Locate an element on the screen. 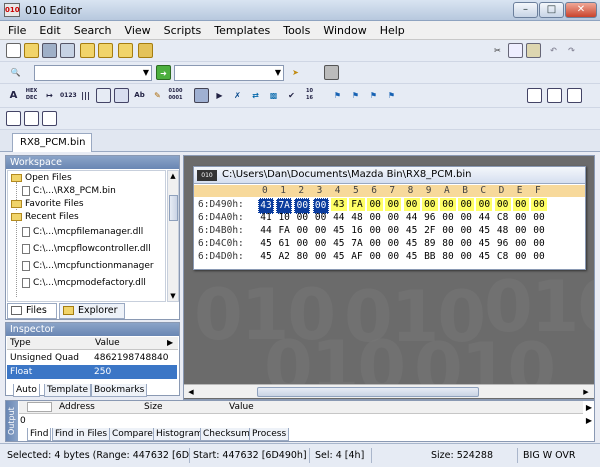 Image resolution: width=600 pixels, height=467 pixels. hex-byte: 10 is located at coordinates (284, 217).